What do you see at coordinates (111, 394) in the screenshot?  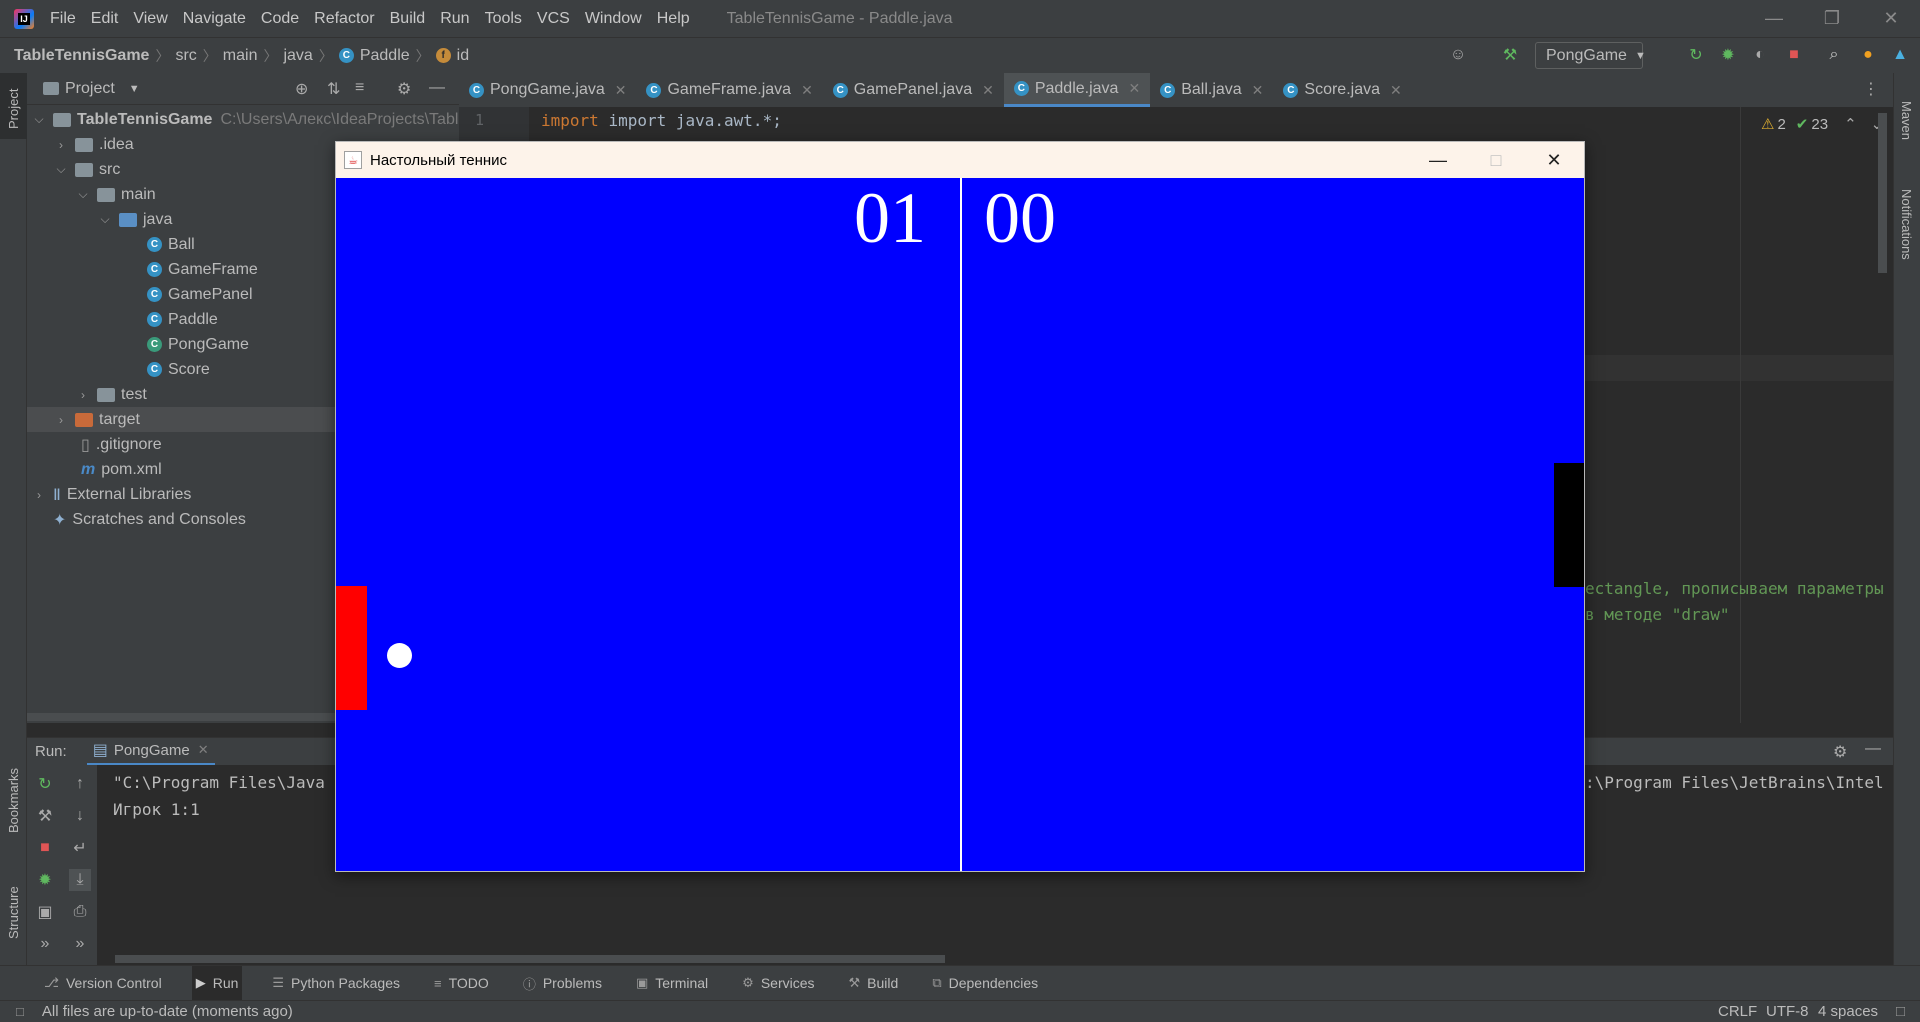 I see `tree-item-test: › test` at bounding box center [111, 394].